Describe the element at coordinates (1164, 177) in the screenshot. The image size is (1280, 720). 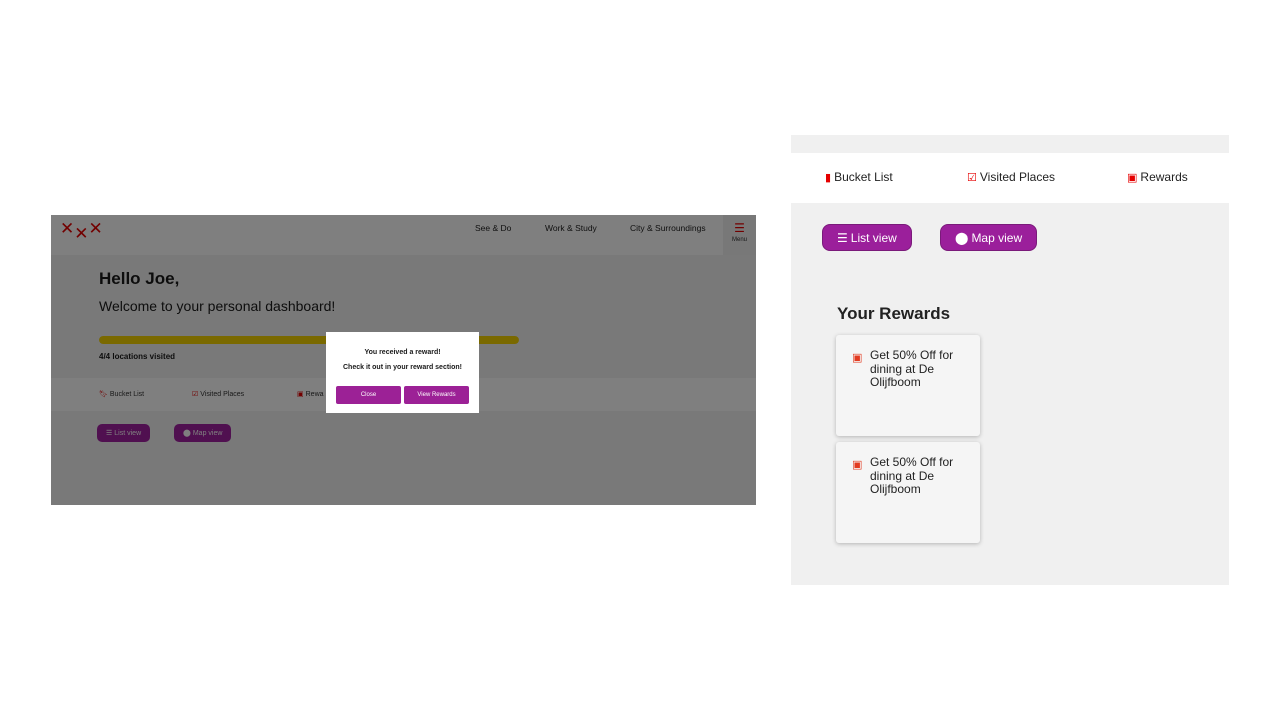
I see `tab-label: Rewards` at that location.